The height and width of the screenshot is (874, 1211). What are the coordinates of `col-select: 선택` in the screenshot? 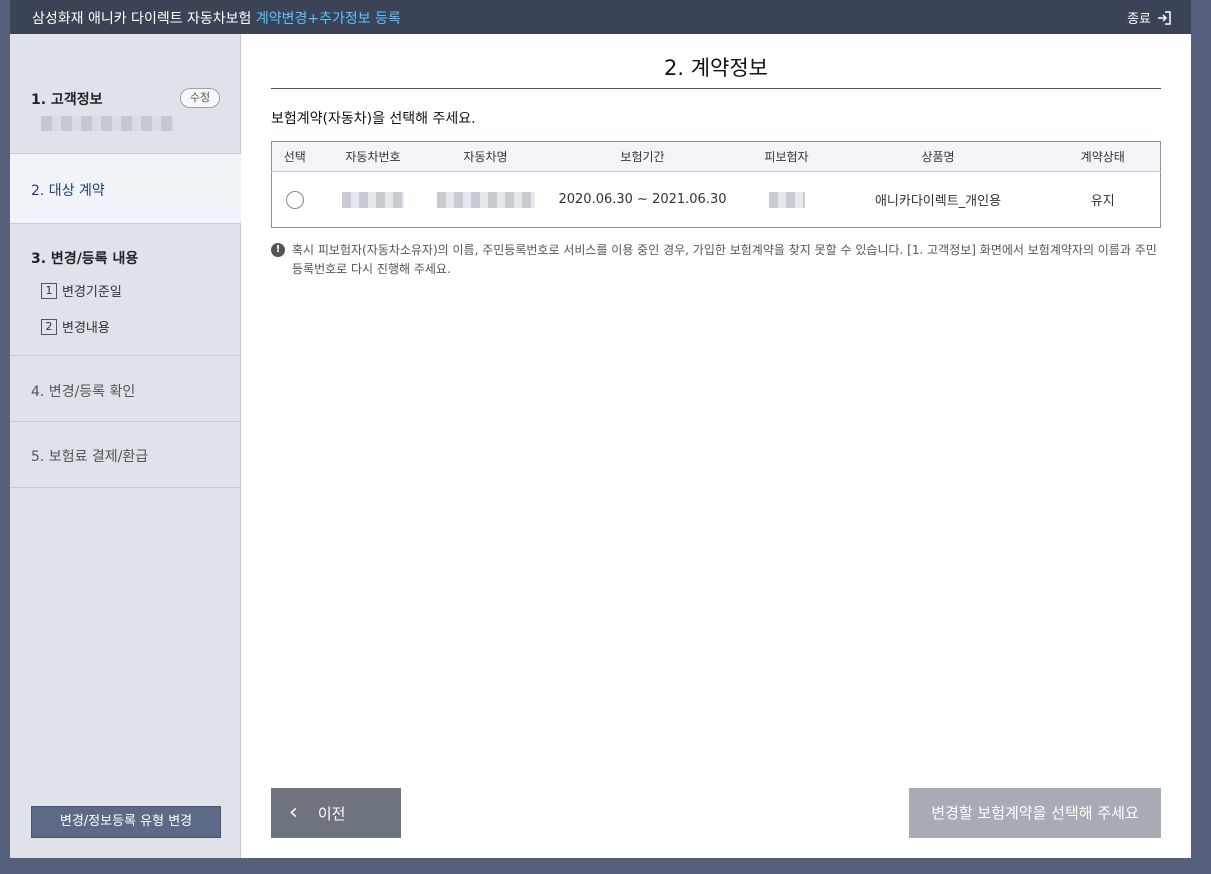 It's located at (294, 156).